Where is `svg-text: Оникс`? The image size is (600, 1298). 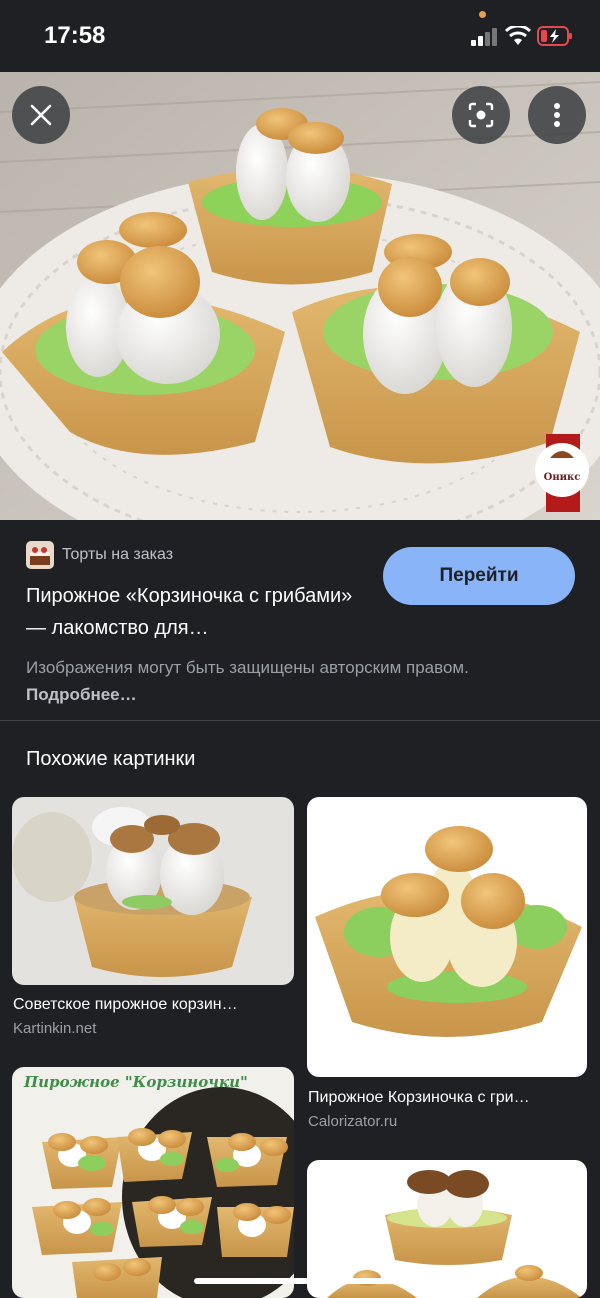
svg-text: Оникс is located at coordinates (562, 477).